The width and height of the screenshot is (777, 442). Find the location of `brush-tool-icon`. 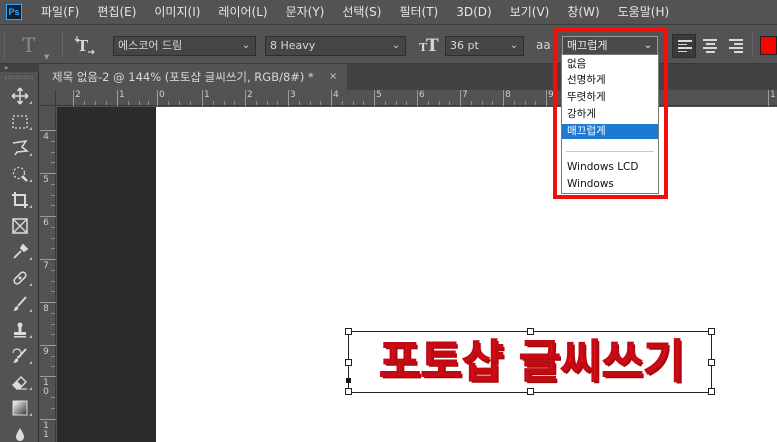

brush-tool-icon is located at coordinates (19, 304).